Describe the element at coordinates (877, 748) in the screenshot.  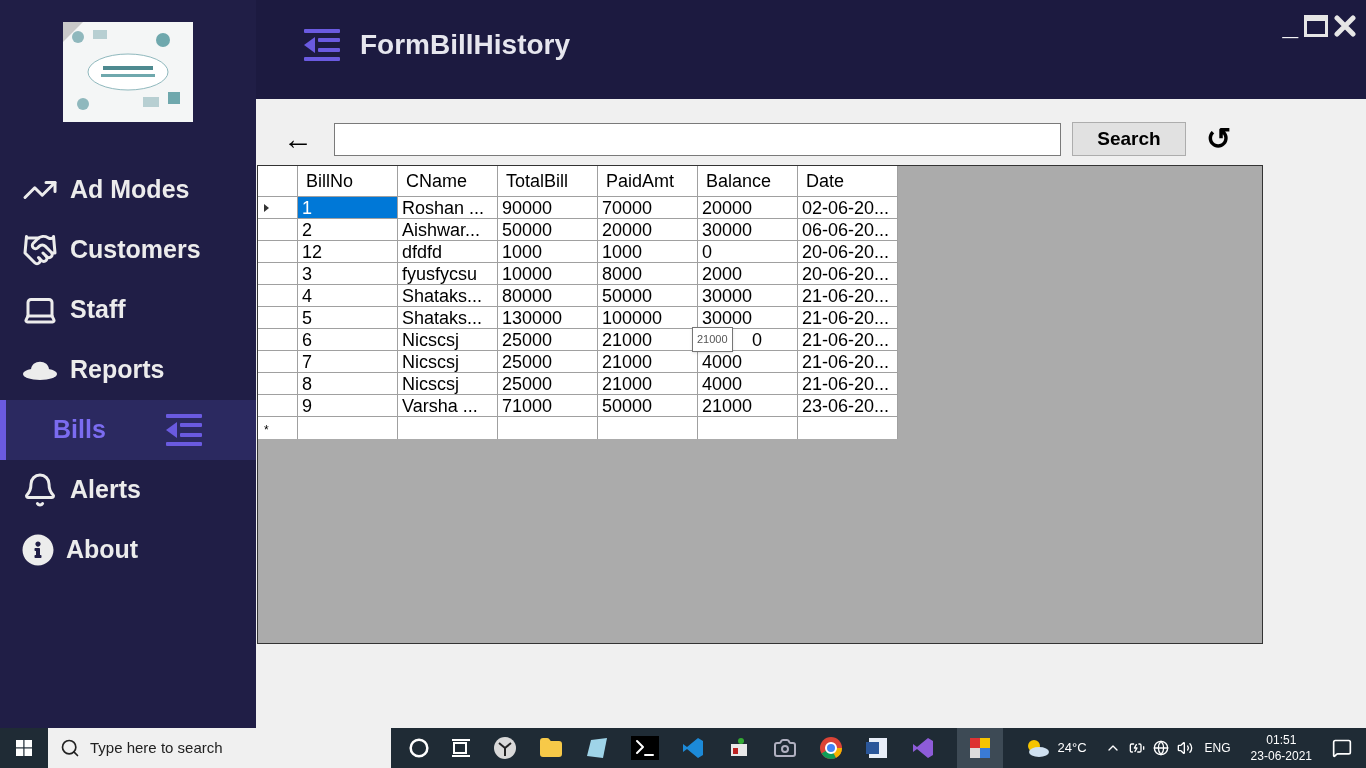
I see `document-app-icon` at that location.